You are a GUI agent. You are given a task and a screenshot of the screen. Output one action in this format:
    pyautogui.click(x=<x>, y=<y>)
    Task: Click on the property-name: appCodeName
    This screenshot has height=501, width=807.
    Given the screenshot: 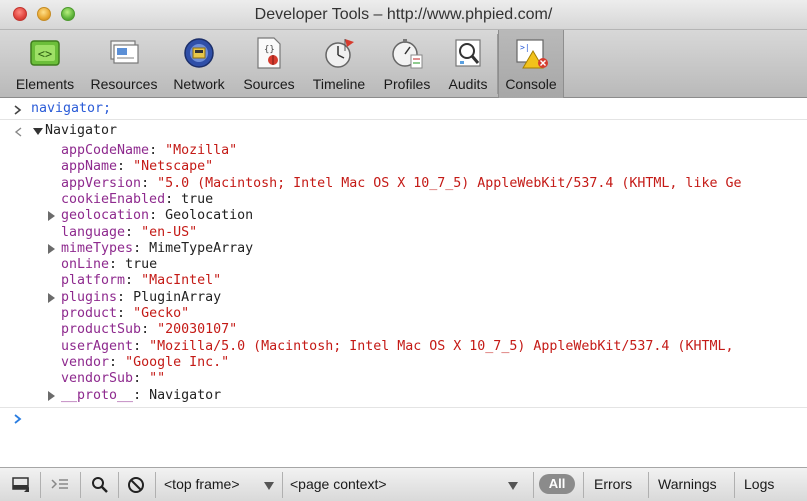 What is the action you would take?
    pyautogui.click(x=105, y=150)
    